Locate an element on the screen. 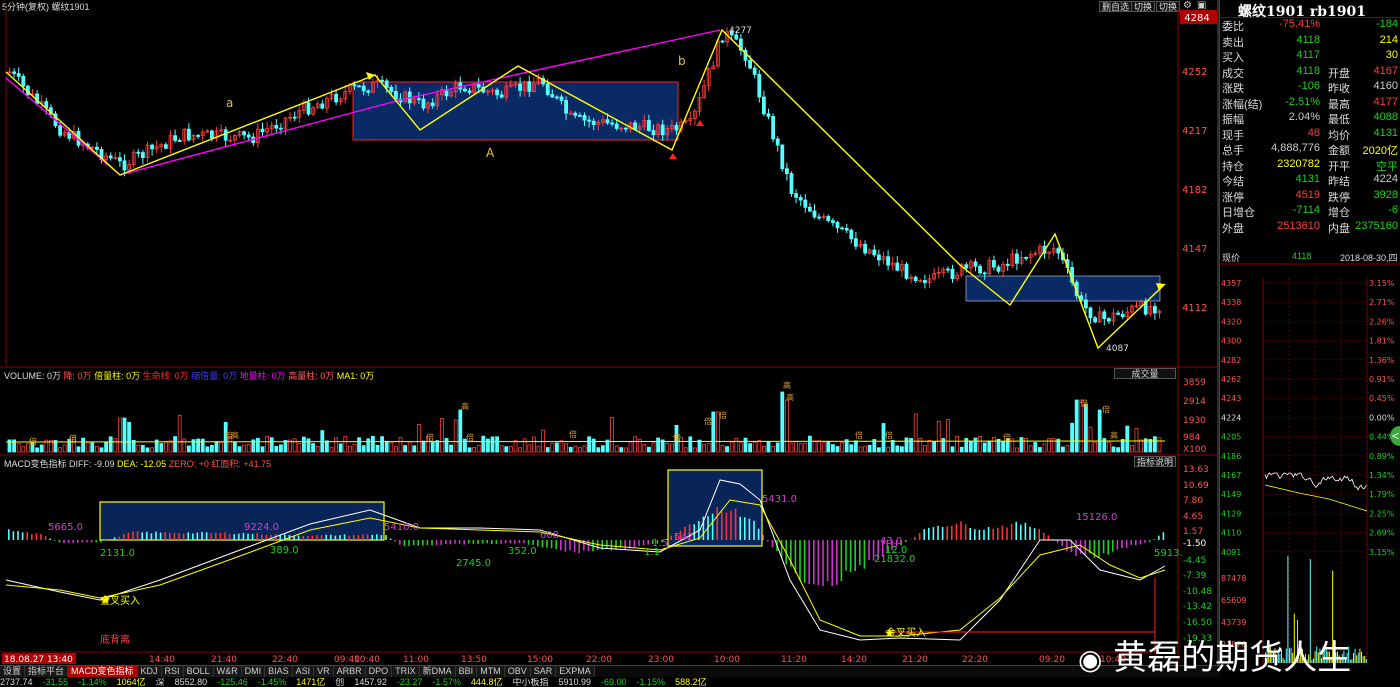 The image size is (1400, 687). quote-value: 4118 is located at coordinates (1308, 70).